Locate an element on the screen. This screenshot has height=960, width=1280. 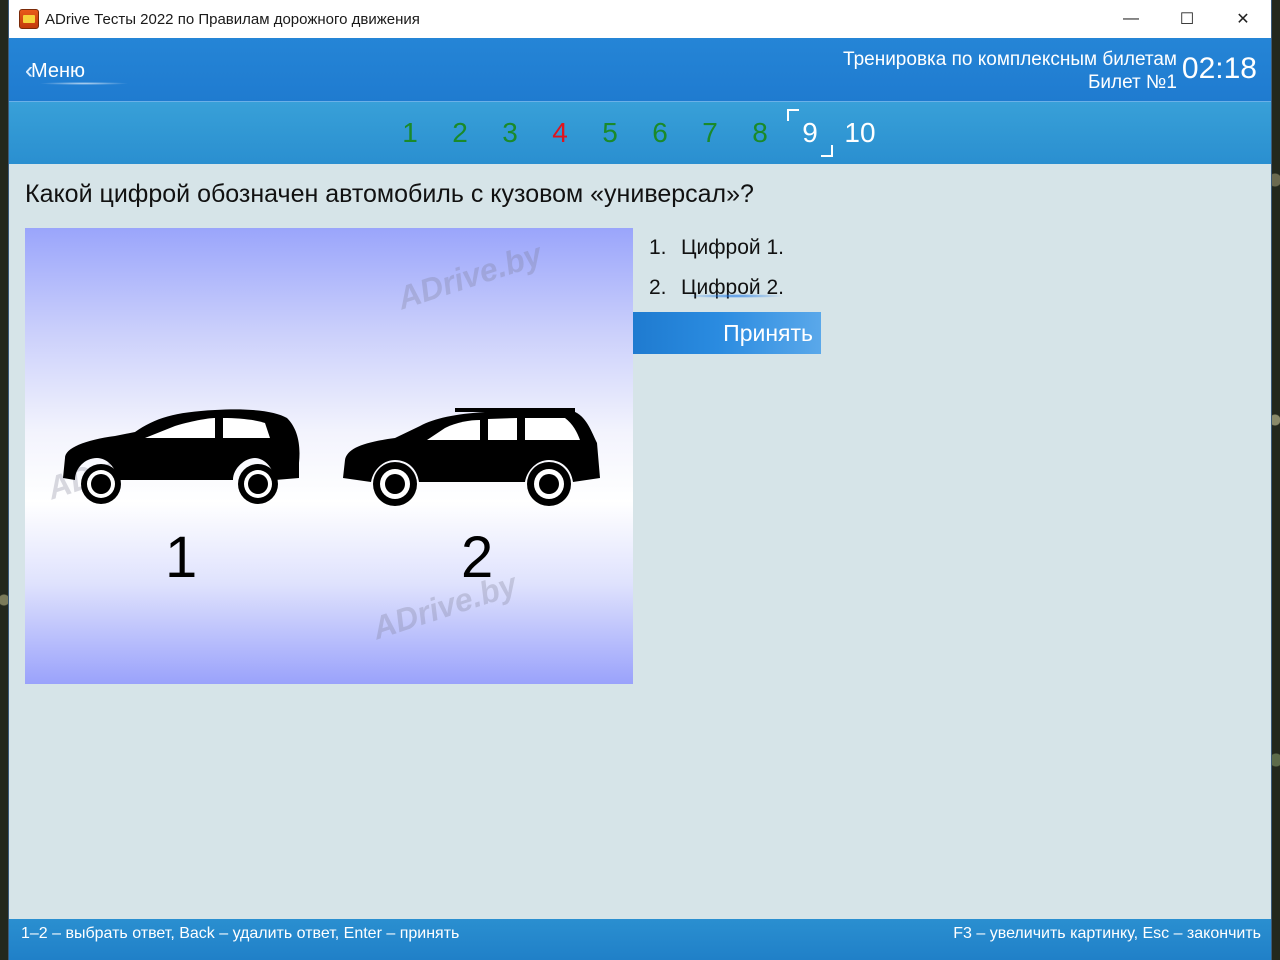
tab-question-2: 2 is located at coordinates (460, 133).